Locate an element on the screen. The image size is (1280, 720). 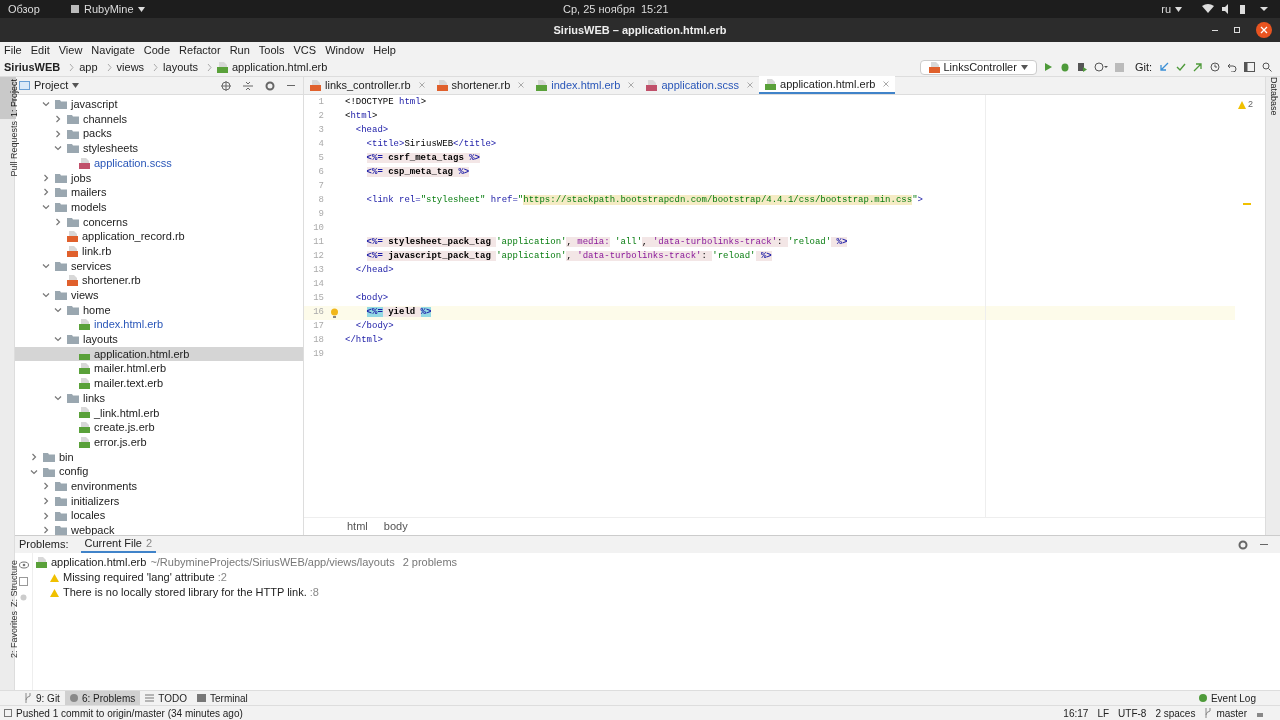
tool-window-tab: Database is located at coordinates (1269, 96).